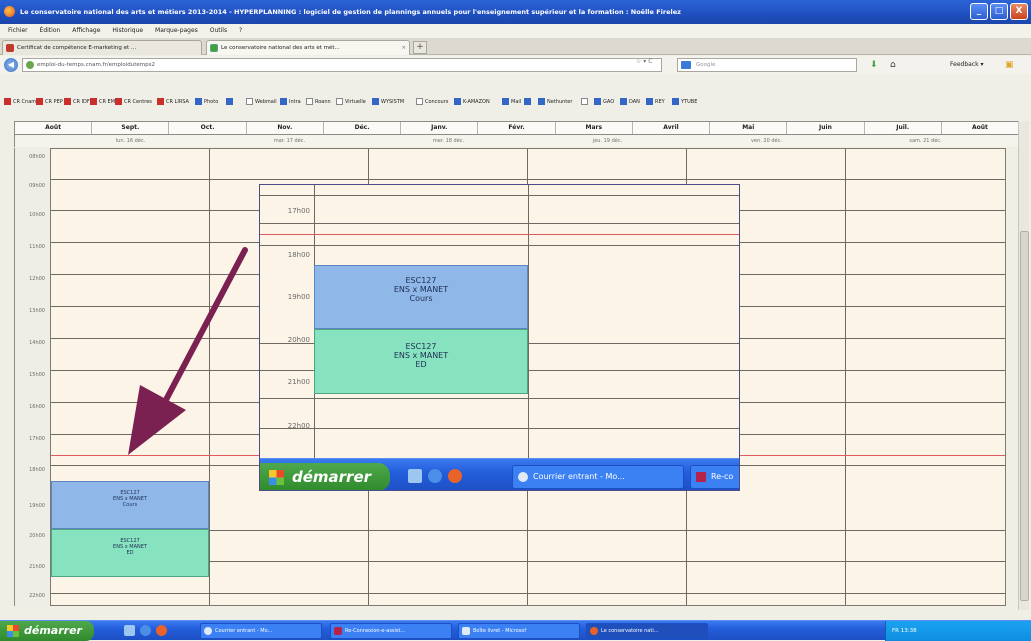  What do you see at coordinates (53, 630) in the screenshot?
I see `start-label: démarrer` at bounding box center [53, 630].